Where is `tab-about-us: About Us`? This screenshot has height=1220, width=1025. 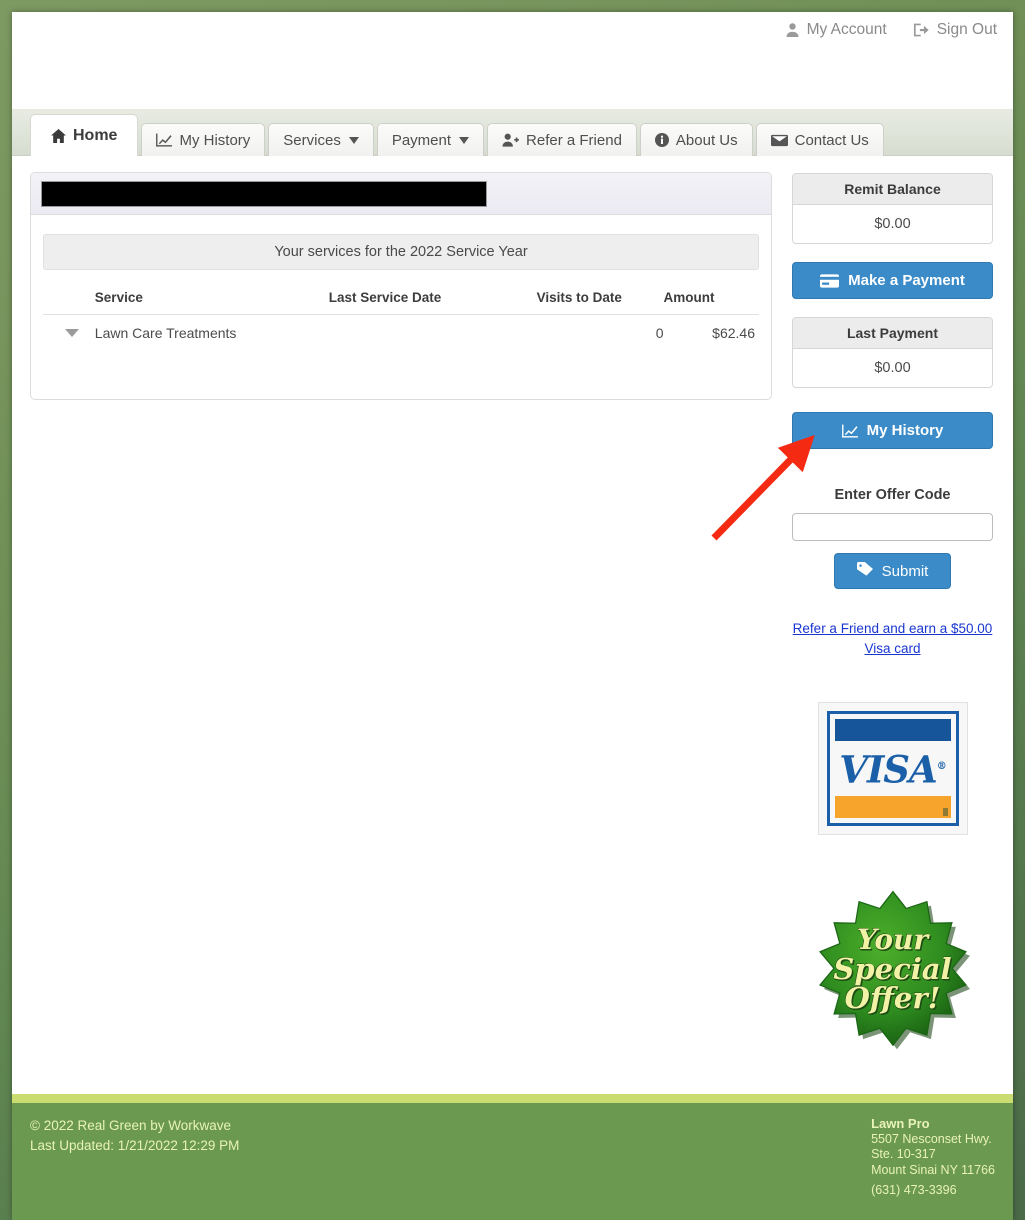 tab-about-us: About Us is located at coordinates (696, 139).